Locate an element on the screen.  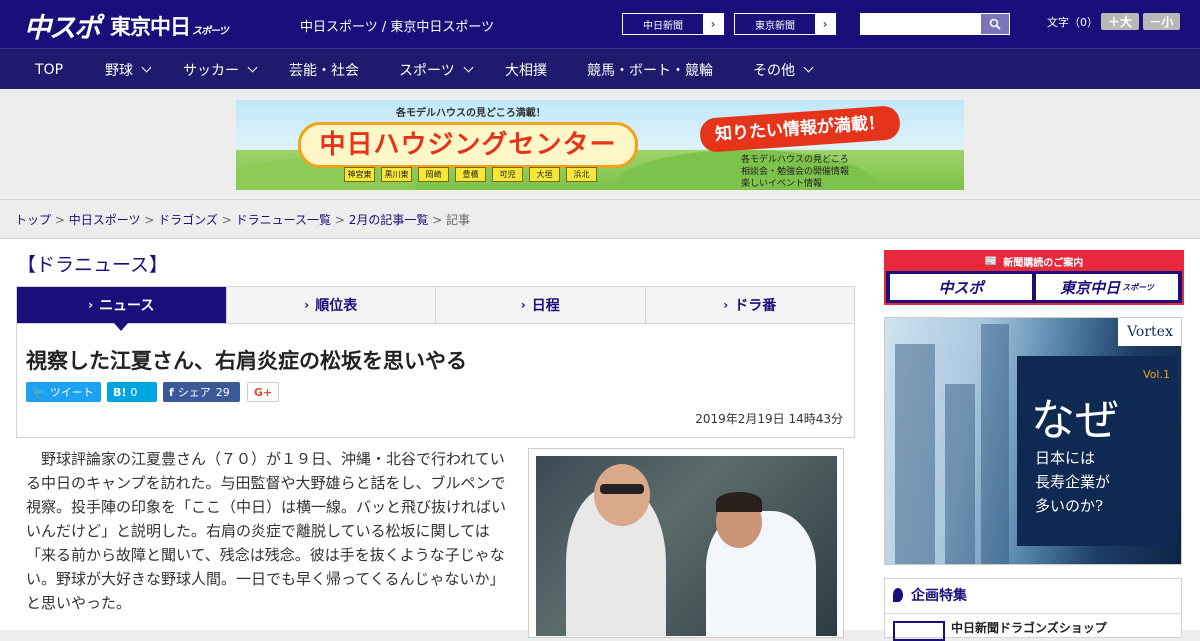
nav-item-other: その他 is located at coordinates (783, 69).